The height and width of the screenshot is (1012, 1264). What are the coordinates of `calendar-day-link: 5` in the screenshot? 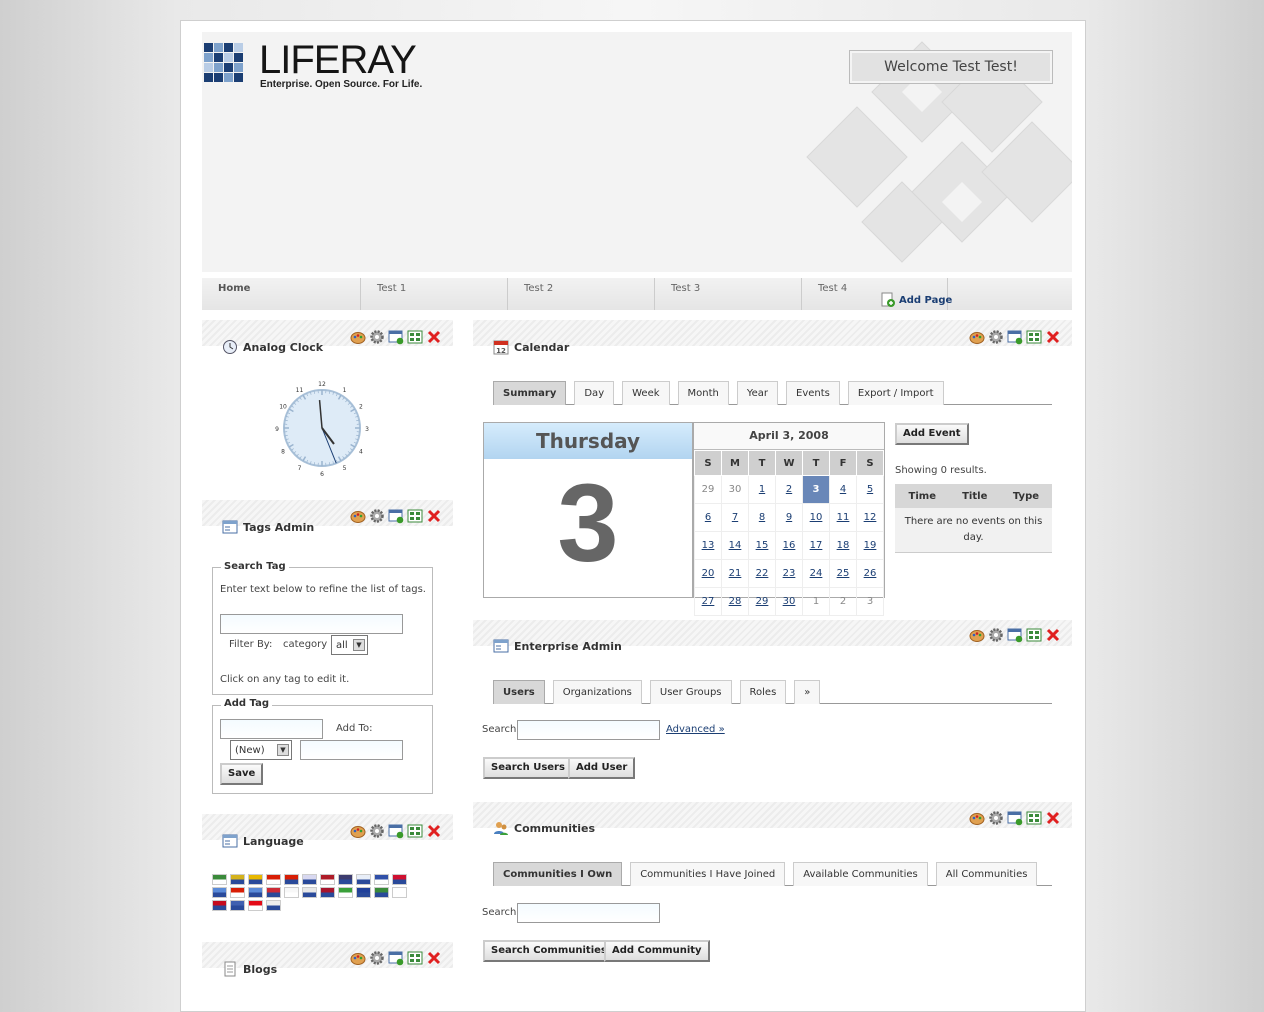 It's located at (870, 489).